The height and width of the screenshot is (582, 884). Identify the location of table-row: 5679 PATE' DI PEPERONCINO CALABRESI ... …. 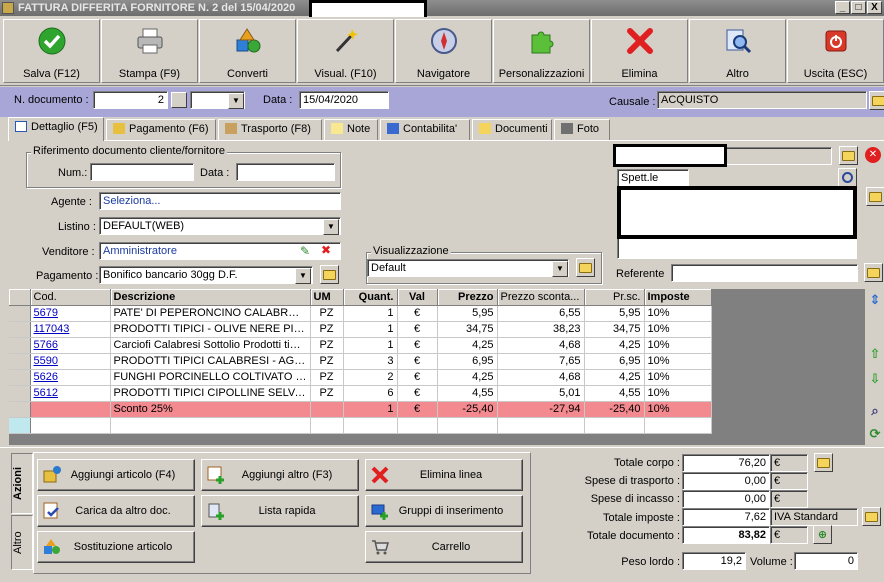
(360, 313).